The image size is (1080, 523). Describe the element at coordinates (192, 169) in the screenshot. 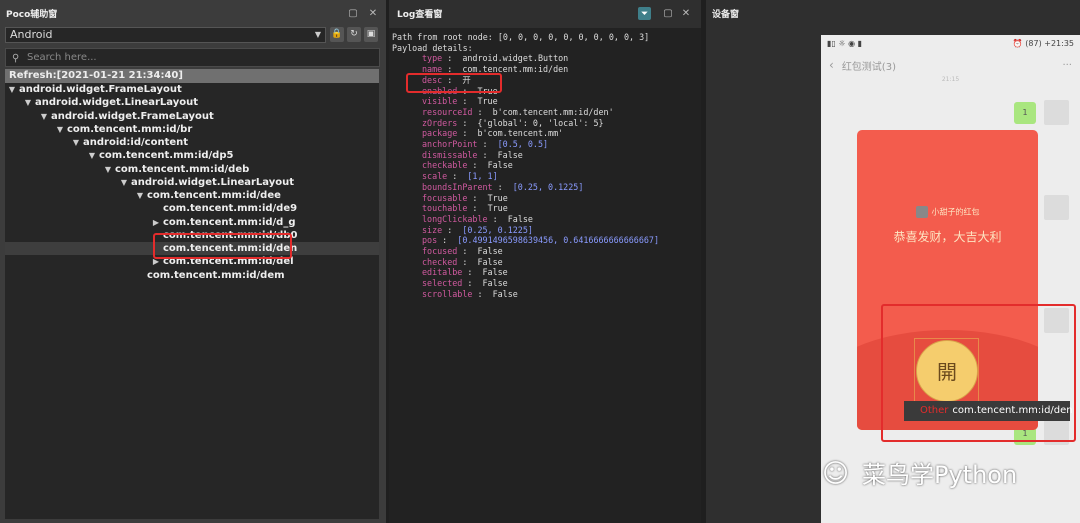

I see `tree-node: ▼ com.tencent.mm:id/deb` at that location.